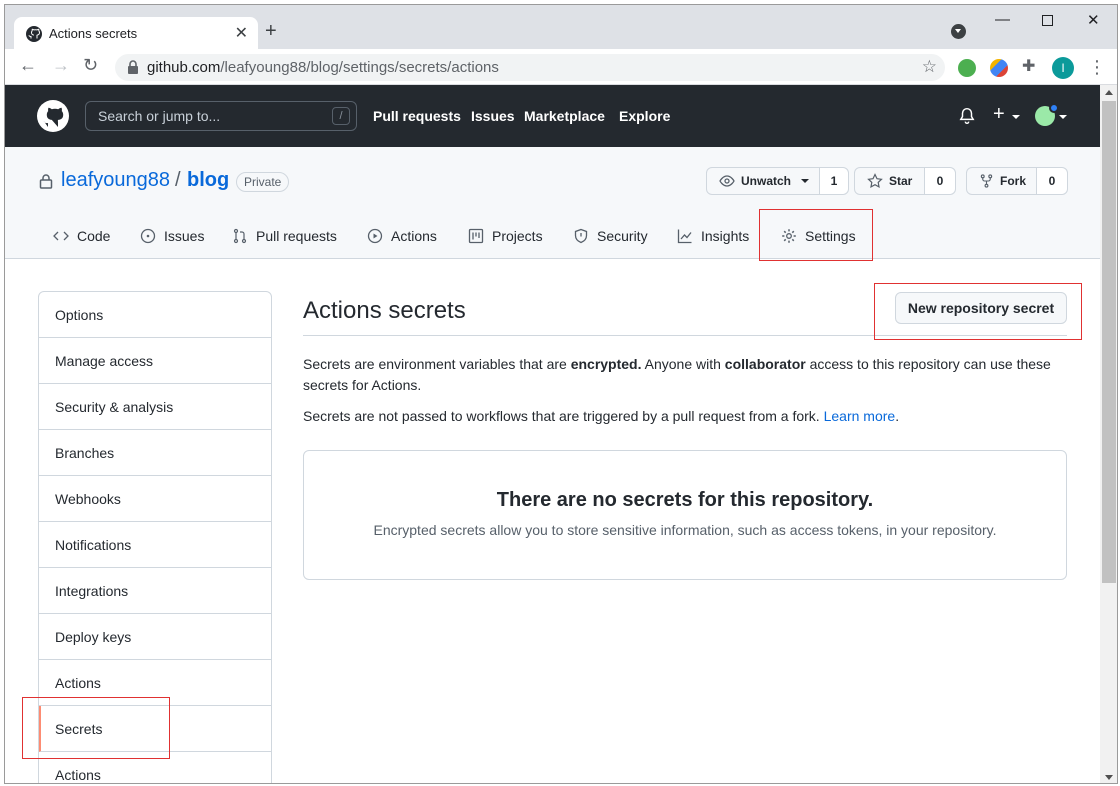 This screenshot has width=1120, height=786. Describe the element at coordinates (90, 65) in the screenshot. I see `reload-icon: ↻` at that location.